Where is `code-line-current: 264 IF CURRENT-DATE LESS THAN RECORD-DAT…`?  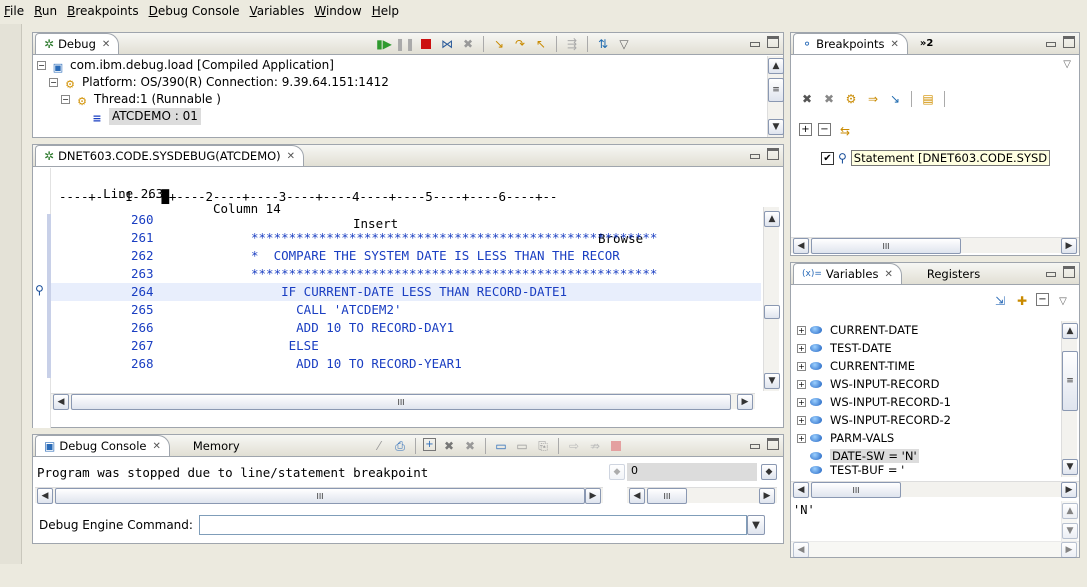
code-line-current: 264 IF CURRENT-DATE LESS THAN RECORD-DAT… is located at coordinates (406, 292).